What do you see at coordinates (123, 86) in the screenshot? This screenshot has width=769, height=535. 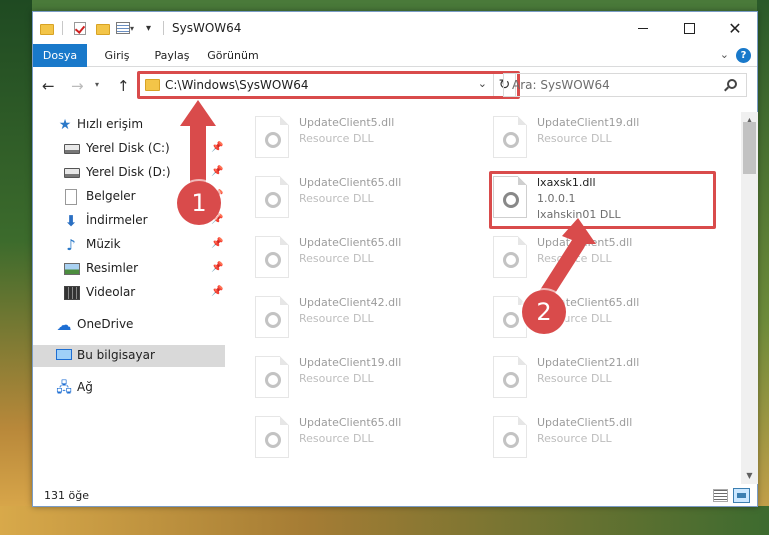 I see `up-button: ↑` at bounding box center [123, 86].